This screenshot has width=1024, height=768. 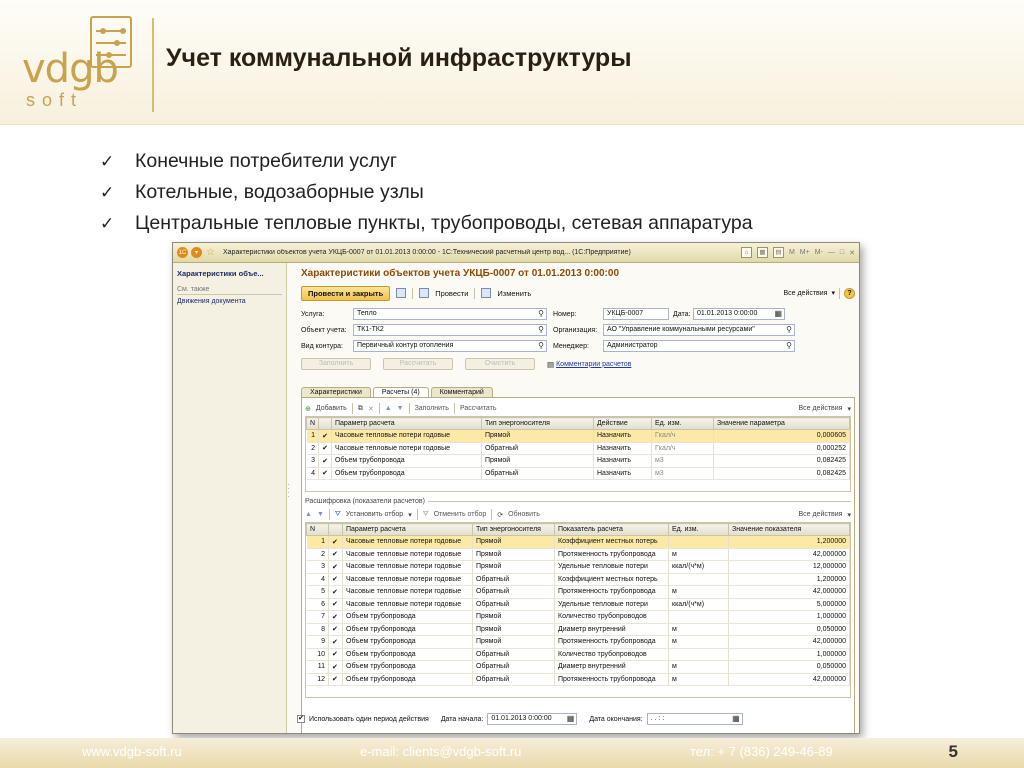 I want to click on tab-comment: Комментарий, so click(x=461, y=392).